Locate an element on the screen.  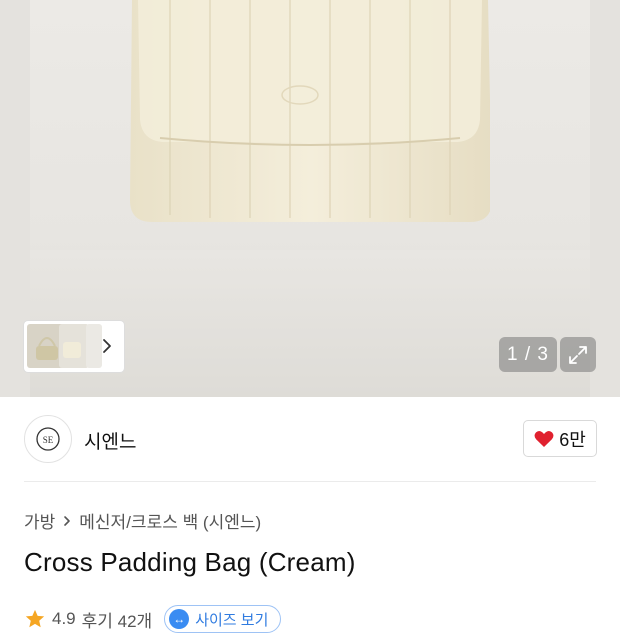
ruler-icon: ↔ is located at coordinates (179, 619).